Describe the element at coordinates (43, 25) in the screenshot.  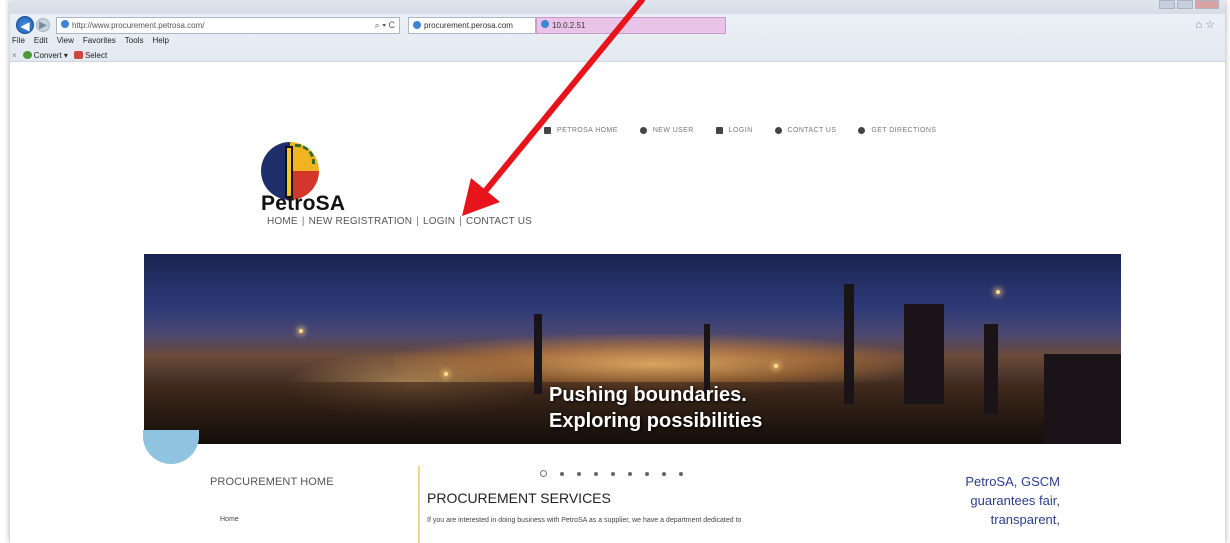
I see `forward-button: ▶` at that location.